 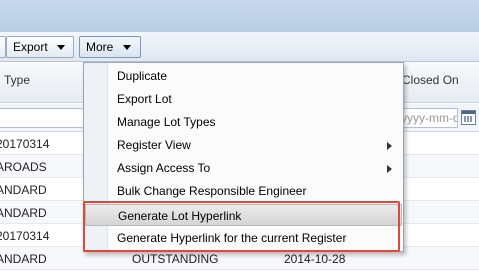 I want to click on more-button-label: More, so click(x=100, y=47).